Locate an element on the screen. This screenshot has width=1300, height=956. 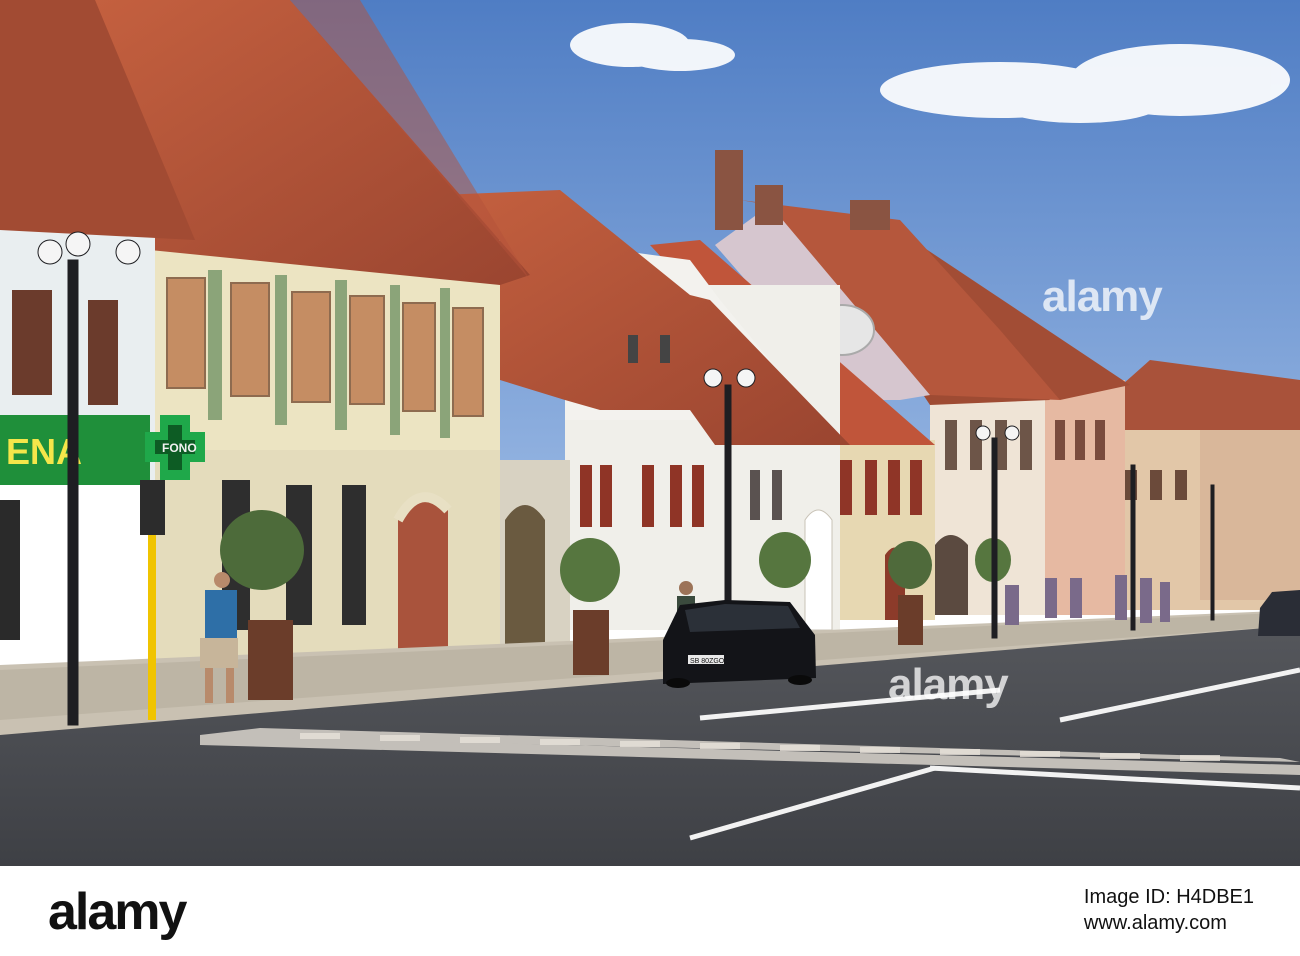
image-id-line: Image ID: H4DBE1 is located at coordinates (1169, 897).